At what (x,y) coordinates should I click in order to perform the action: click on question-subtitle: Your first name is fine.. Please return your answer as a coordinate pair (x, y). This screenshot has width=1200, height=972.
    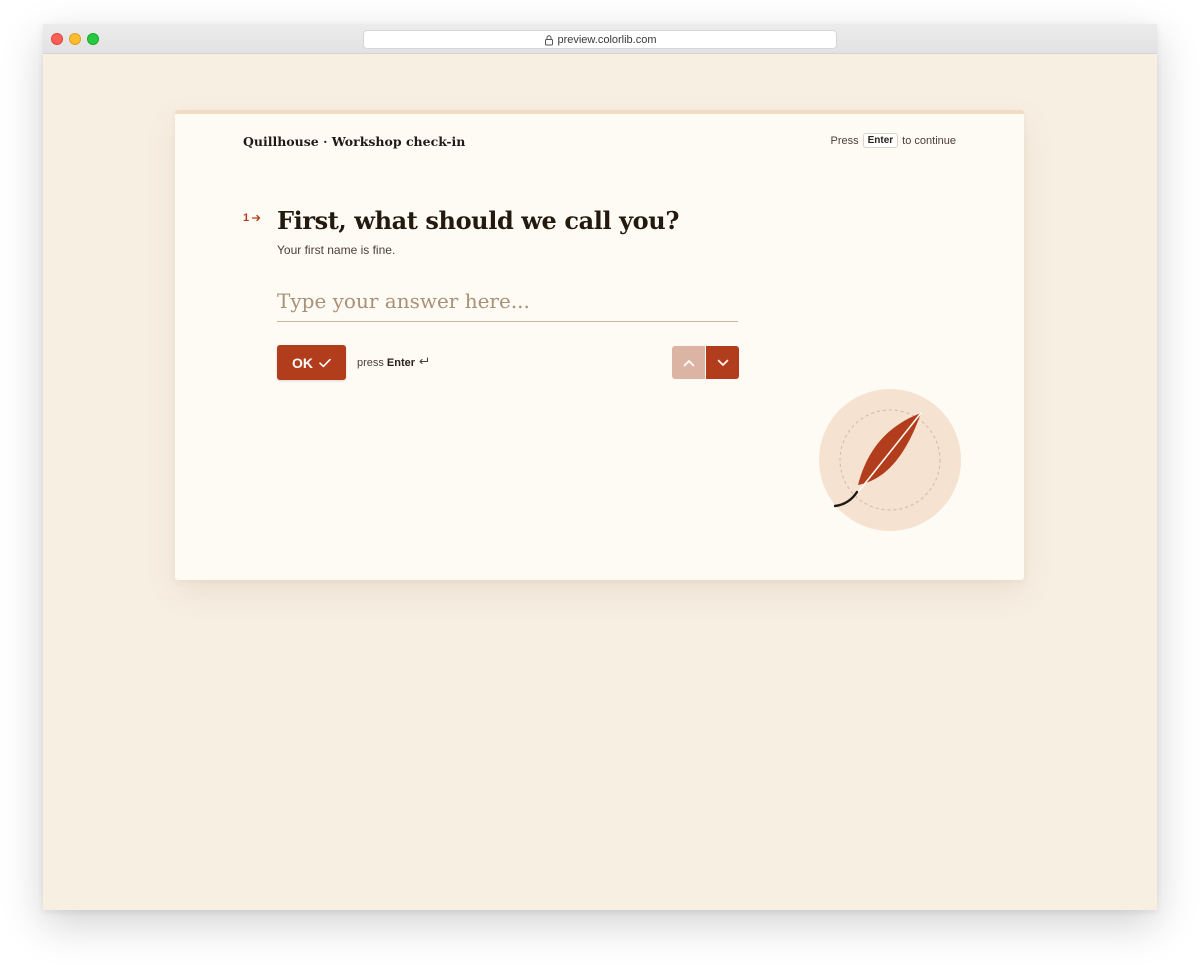
    Looking at the image, I should click on (336, 250).